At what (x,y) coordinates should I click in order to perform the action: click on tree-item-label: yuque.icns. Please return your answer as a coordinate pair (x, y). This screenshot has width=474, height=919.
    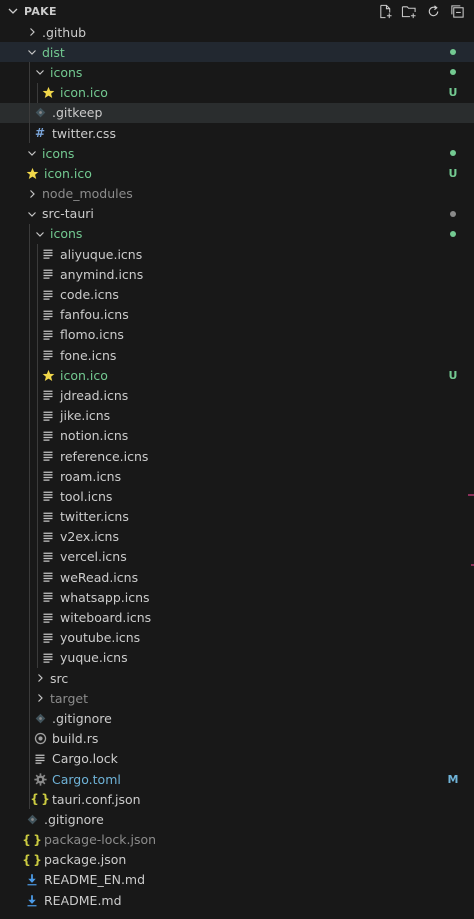
    Looking at the image, I should click on (94, 658).